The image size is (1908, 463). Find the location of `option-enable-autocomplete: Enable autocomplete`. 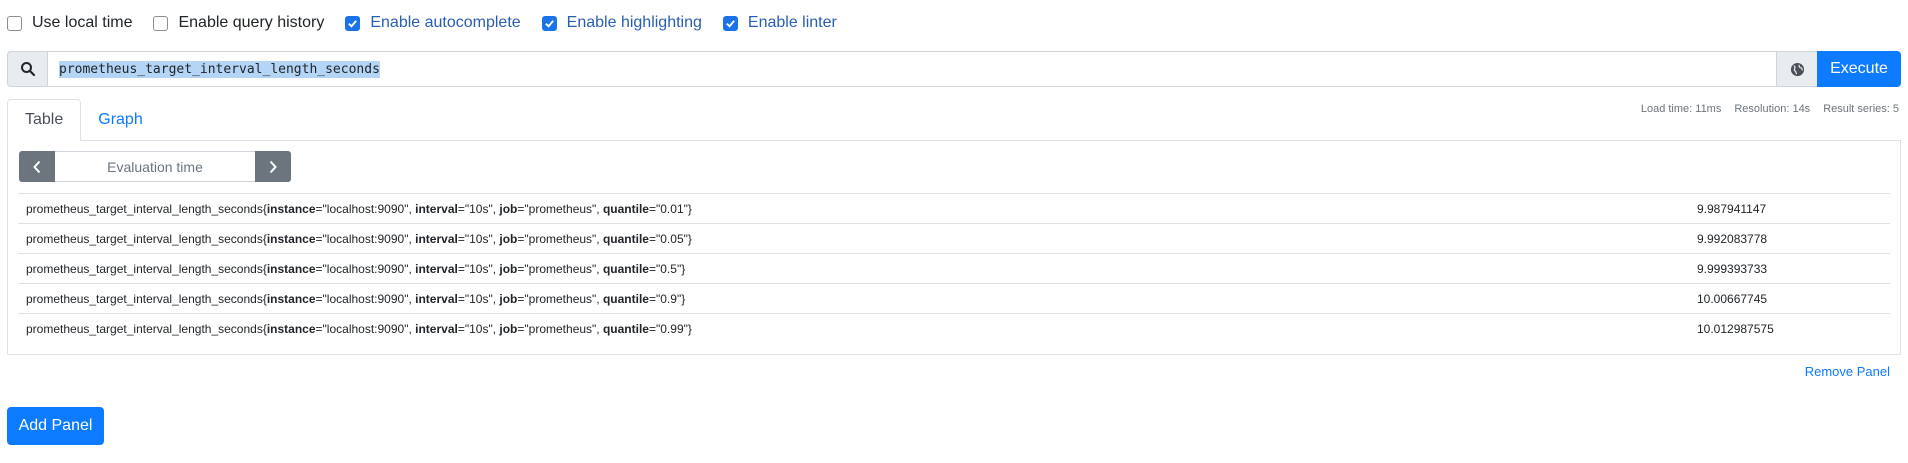

option-enable-autocomplete: Enable autocomplete is located at coordinates (433, 23).